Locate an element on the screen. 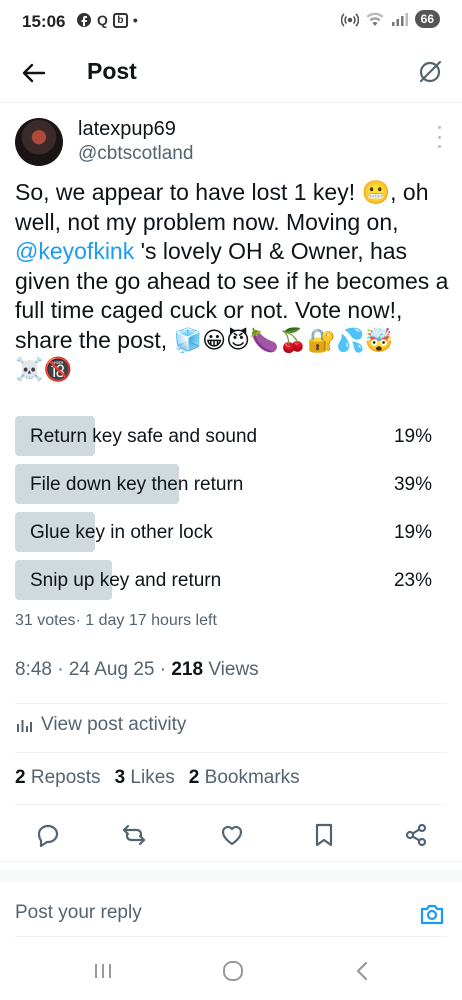 This screenshot has width=462, height=1000. status-icon-b: b is located at coordinates (120, 20).